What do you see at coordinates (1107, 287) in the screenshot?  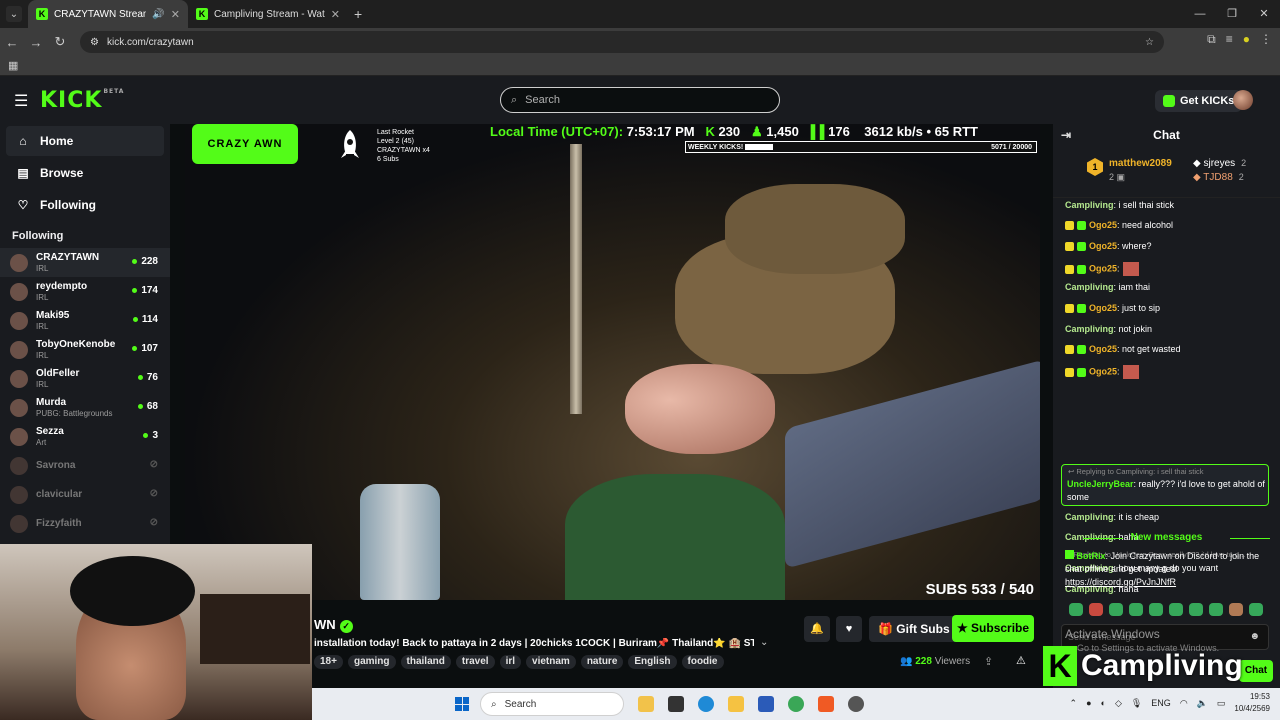 I see `chat-message: Campliving: iam thai` at bounding box center [1107, 287].